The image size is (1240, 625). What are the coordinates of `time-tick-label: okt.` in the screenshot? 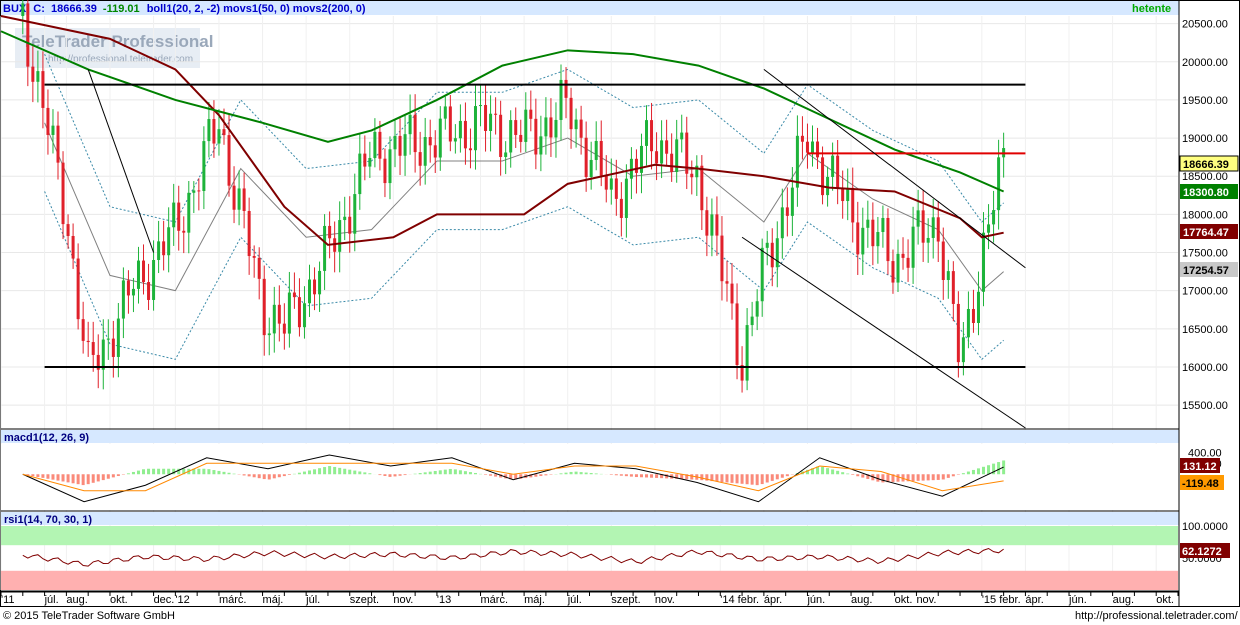 It's located at (904, 600).